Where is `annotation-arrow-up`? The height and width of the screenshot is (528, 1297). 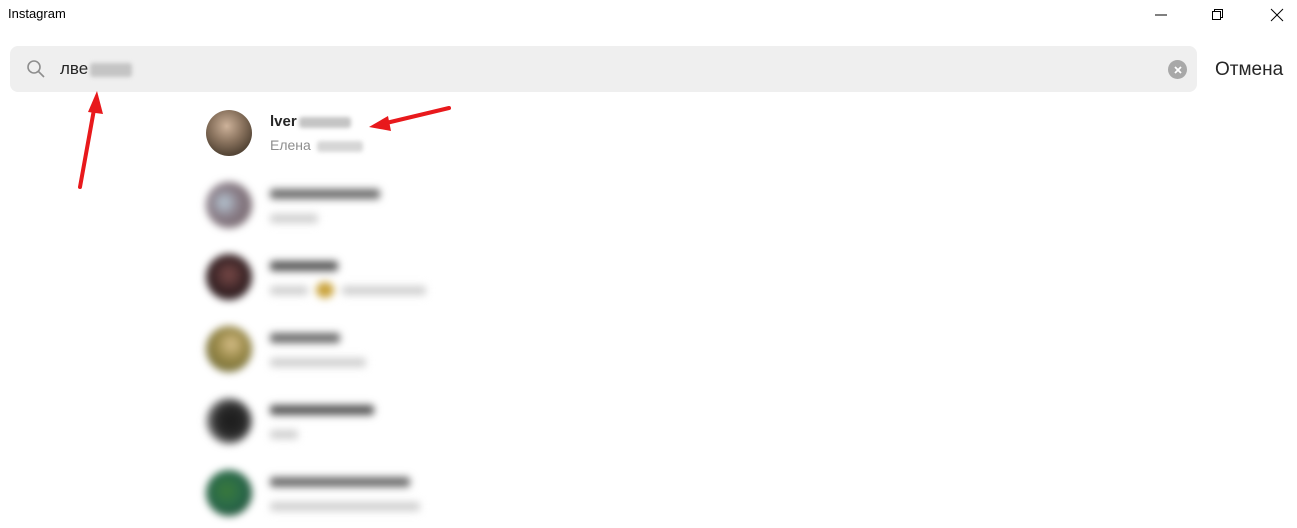 annotation-arrow-up is located at coordinates (87, 145).